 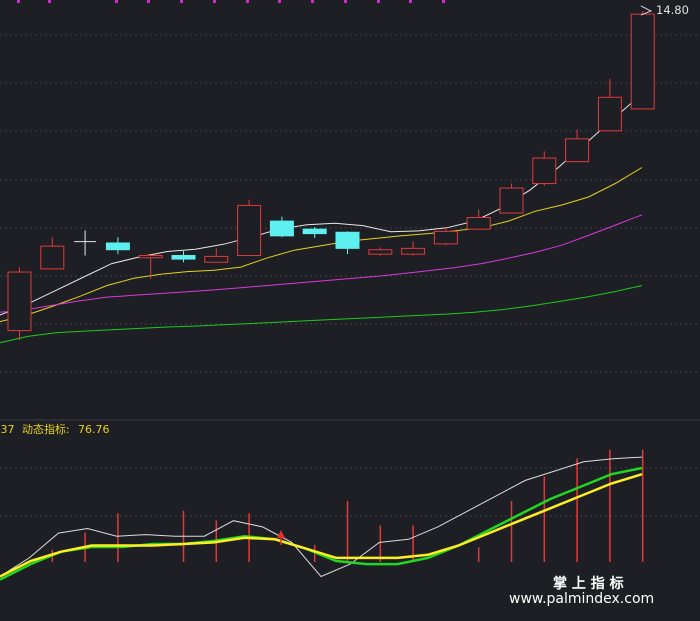 I want to click on clipped-value: .37, so click(x=7, y=429).